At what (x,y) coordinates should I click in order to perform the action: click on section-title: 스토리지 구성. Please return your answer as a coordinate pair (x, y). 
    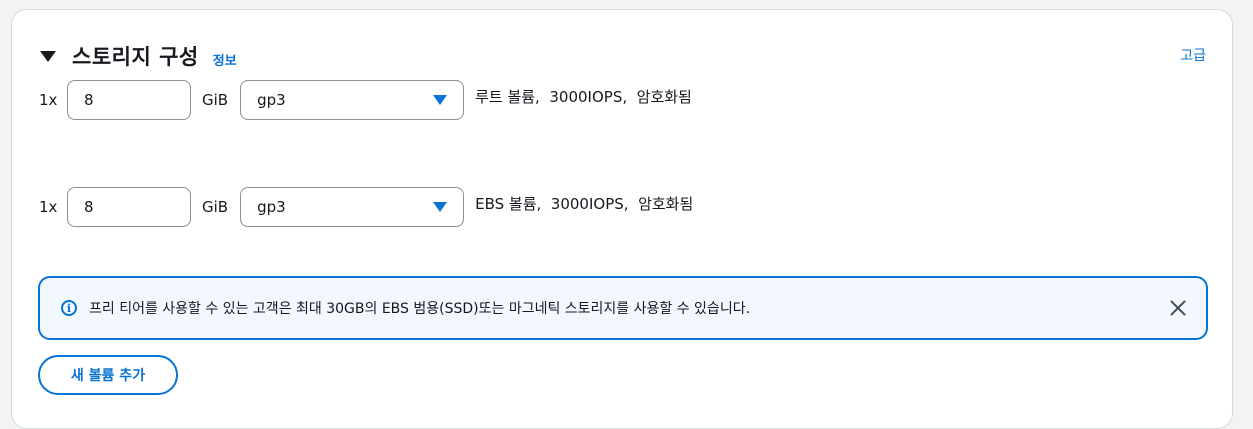
    Looking at the image, I should click on (135, 57).